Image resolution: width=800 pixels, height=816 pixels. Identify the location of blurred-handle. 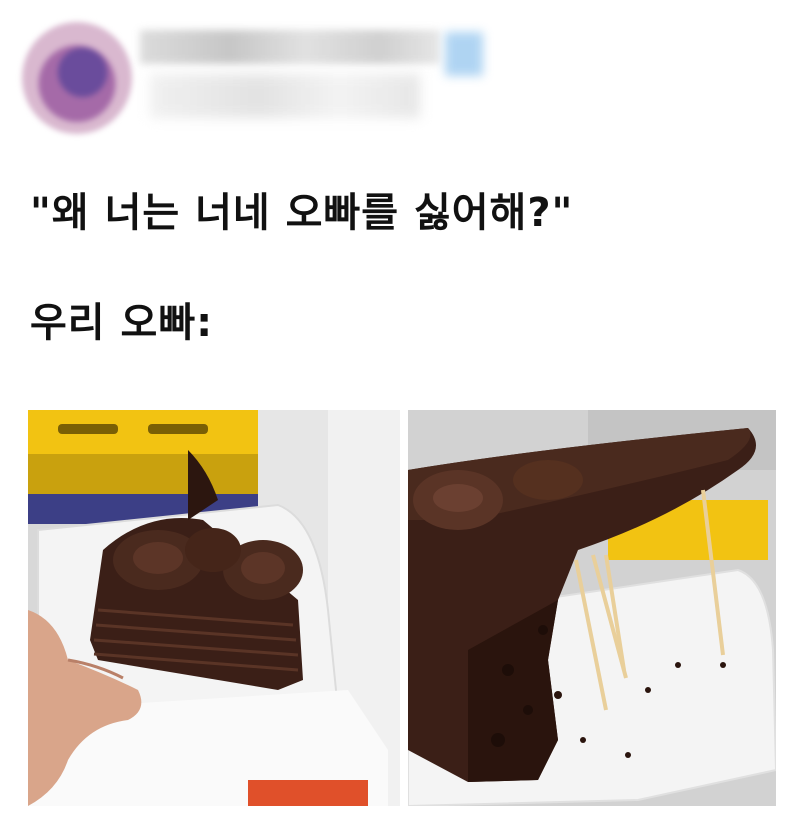
(285, 96).